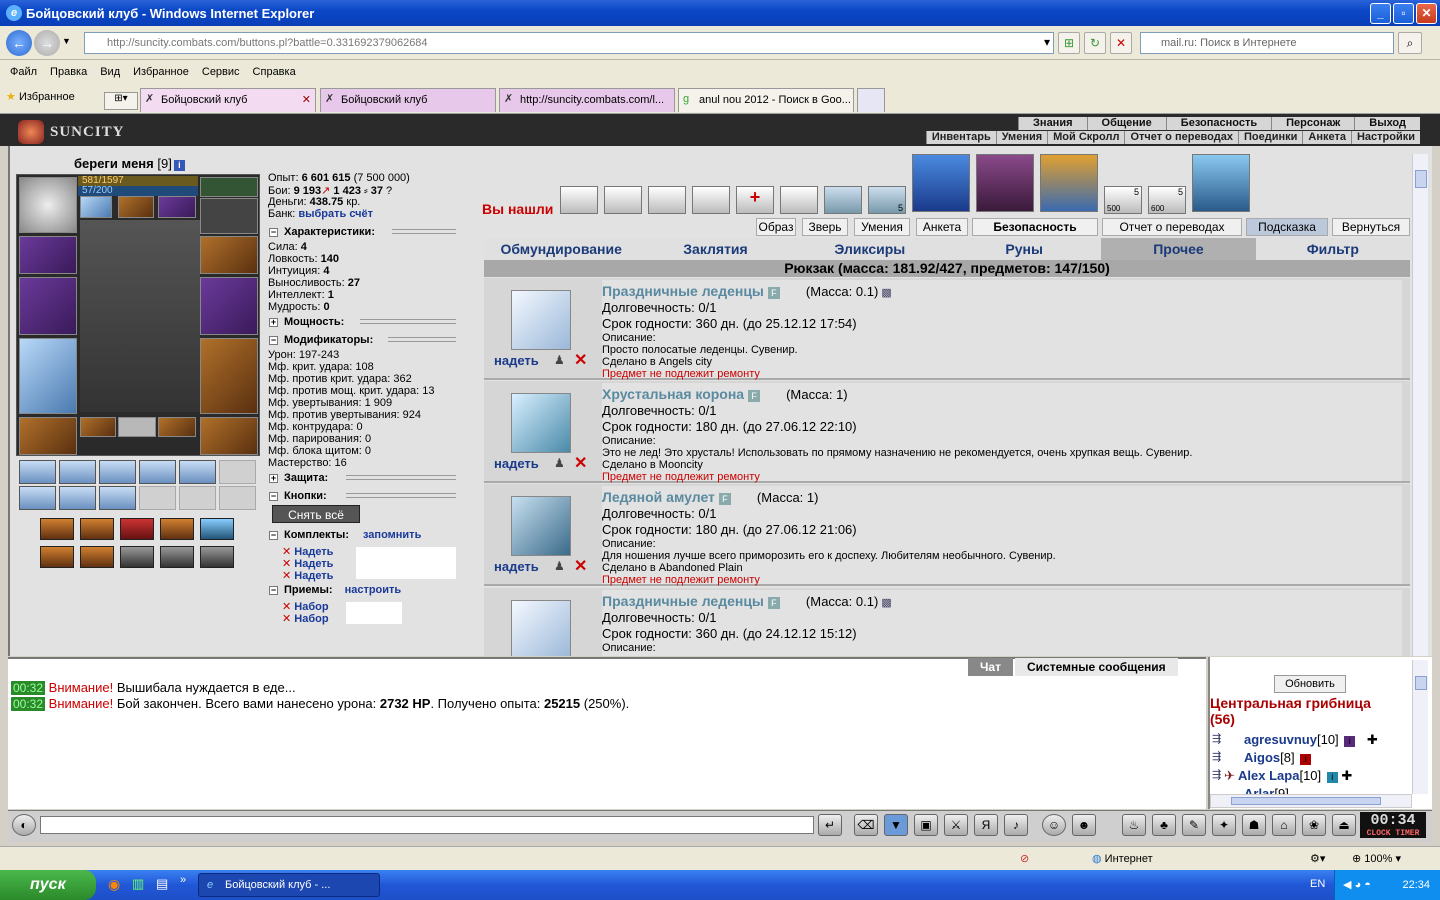 The image size is (1440, 900). Describe the element at coordinates (286, 576) in the screenshot. I see `delete-icon: ✕` at that location.